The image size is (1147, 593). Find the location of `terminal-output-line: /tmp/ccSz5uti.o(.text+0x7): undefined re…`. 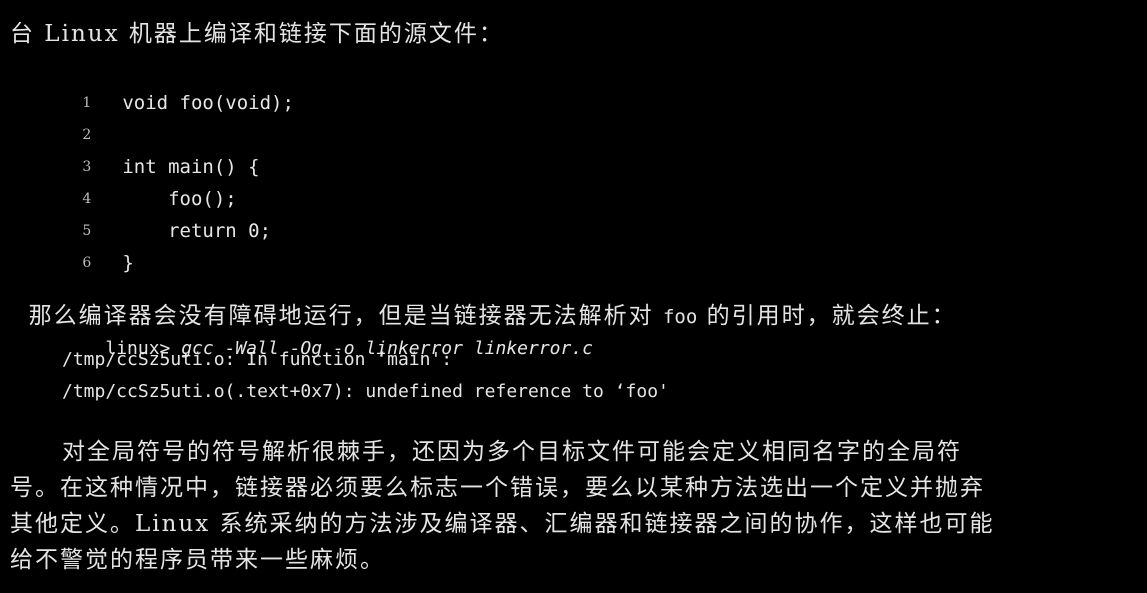

terminal-output-line: /tmp/ccSz5uti.o(.text+0x7): undefined re… is located at coordinates (365, 391).